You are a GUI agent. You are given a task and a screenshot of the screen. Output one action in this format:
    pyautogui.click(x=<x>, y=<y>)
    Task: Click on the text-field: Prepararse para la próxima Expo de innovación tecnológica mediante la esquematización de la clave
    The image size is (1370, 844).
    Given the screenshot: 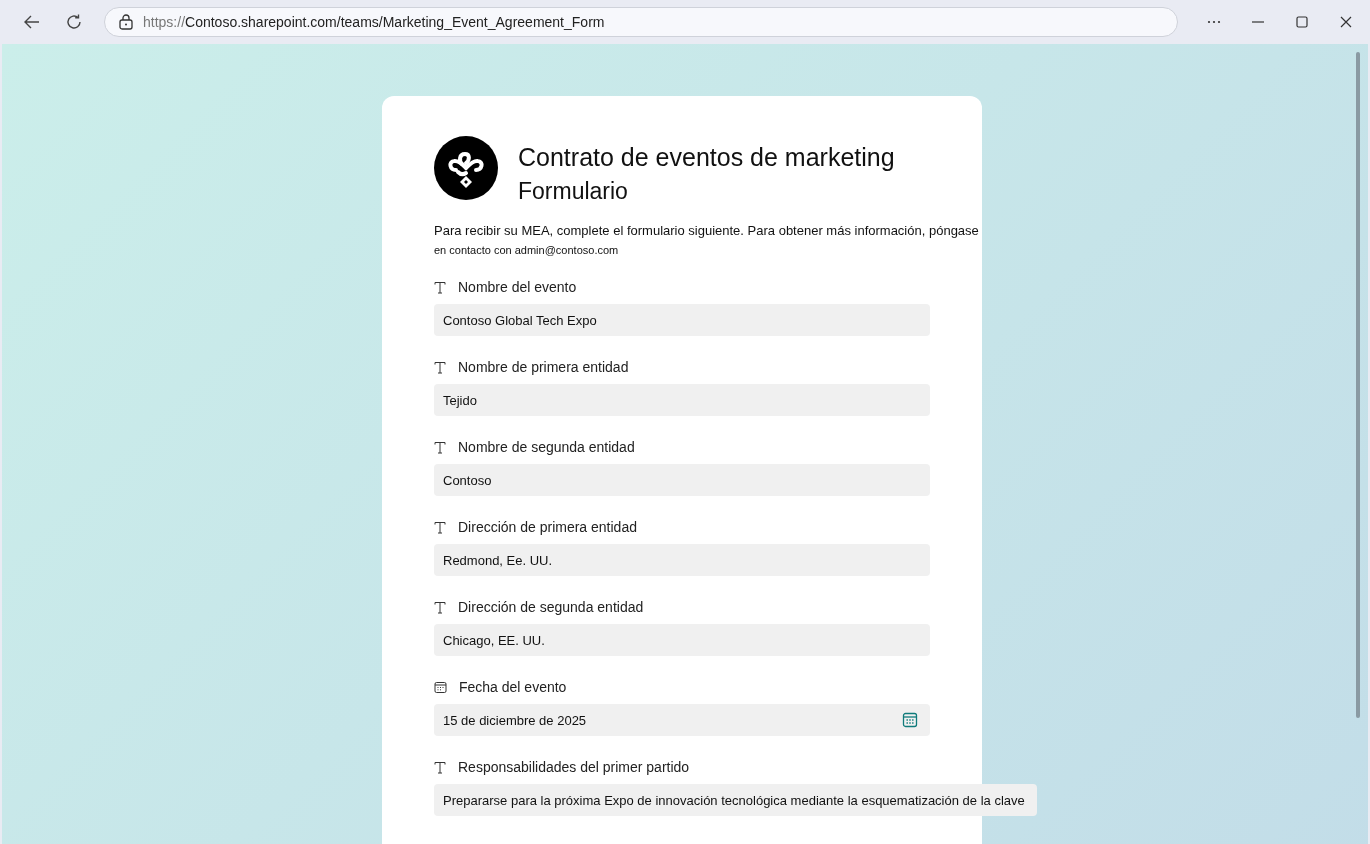 What is the action you would take?
    pyautogui.click(x=735, y=800)
    